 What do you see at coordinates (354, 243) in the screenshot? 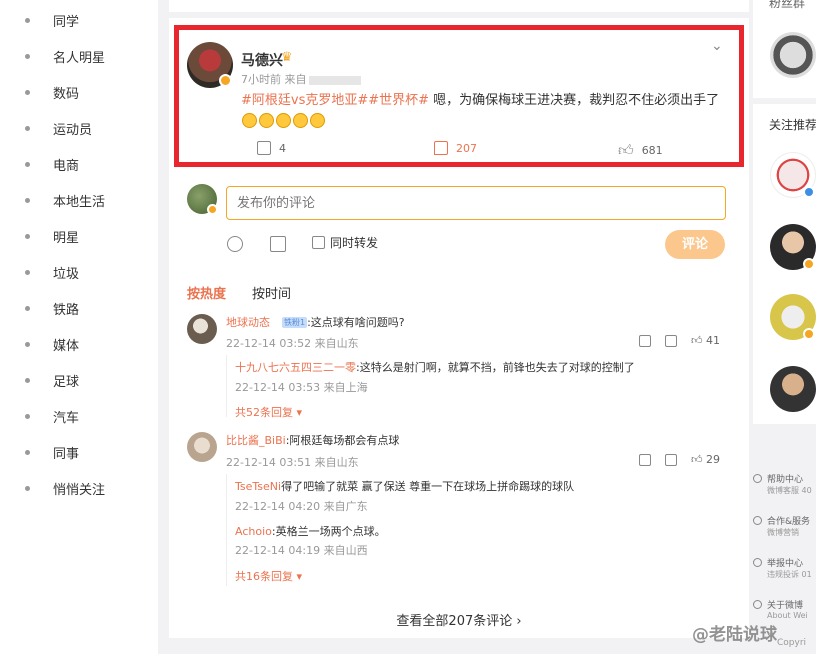
I see `also-forward-label: 同时转发` at bounding box center [354, 243].